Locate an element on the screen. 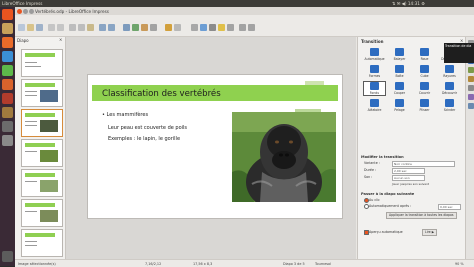 The image size is (474, 267). duree-field: 2,00 sec is located at coordinates (408, 171).